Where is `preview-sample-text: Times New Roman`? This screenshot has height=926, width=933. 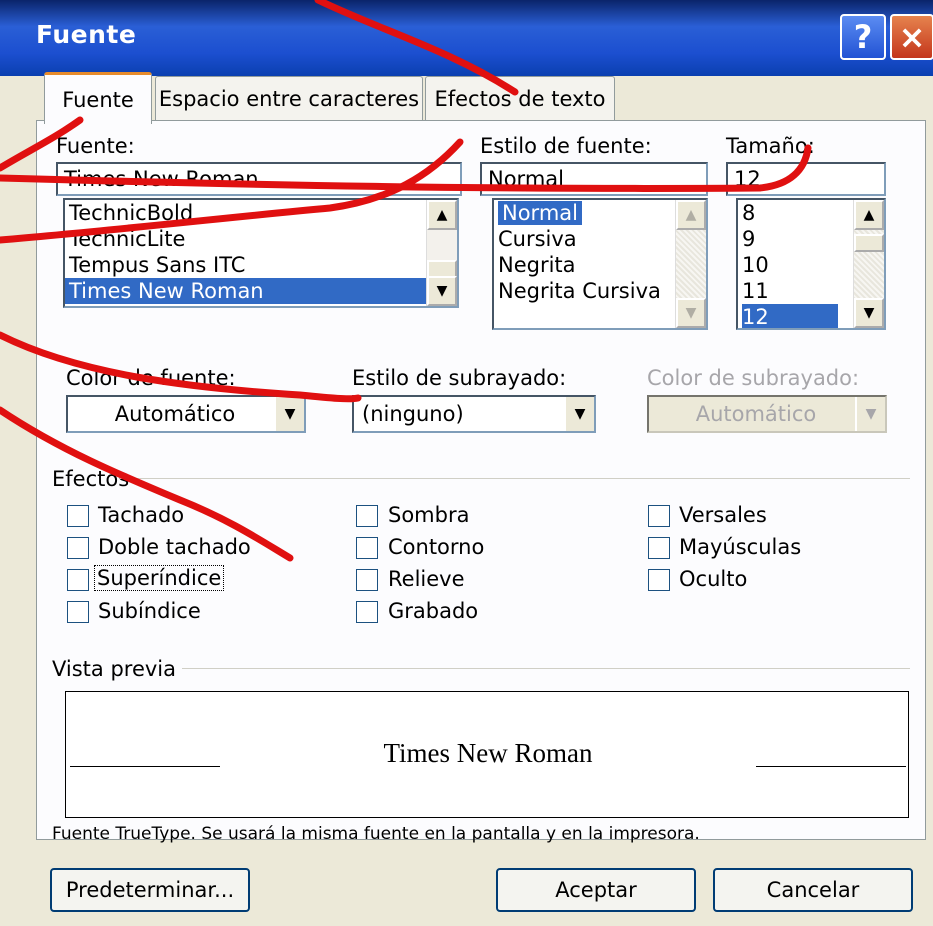 preview-sample-text: Times New Roman is located at coordinates (488, 753).